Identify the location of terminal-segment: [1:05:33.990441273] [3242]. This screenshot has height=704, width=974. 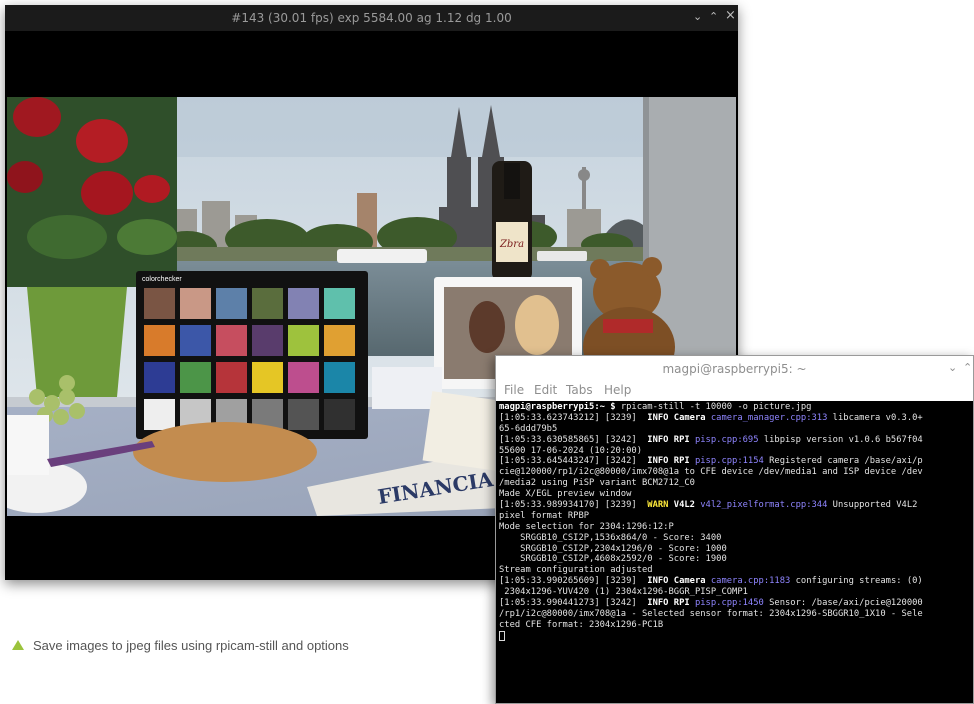
(573, 603).